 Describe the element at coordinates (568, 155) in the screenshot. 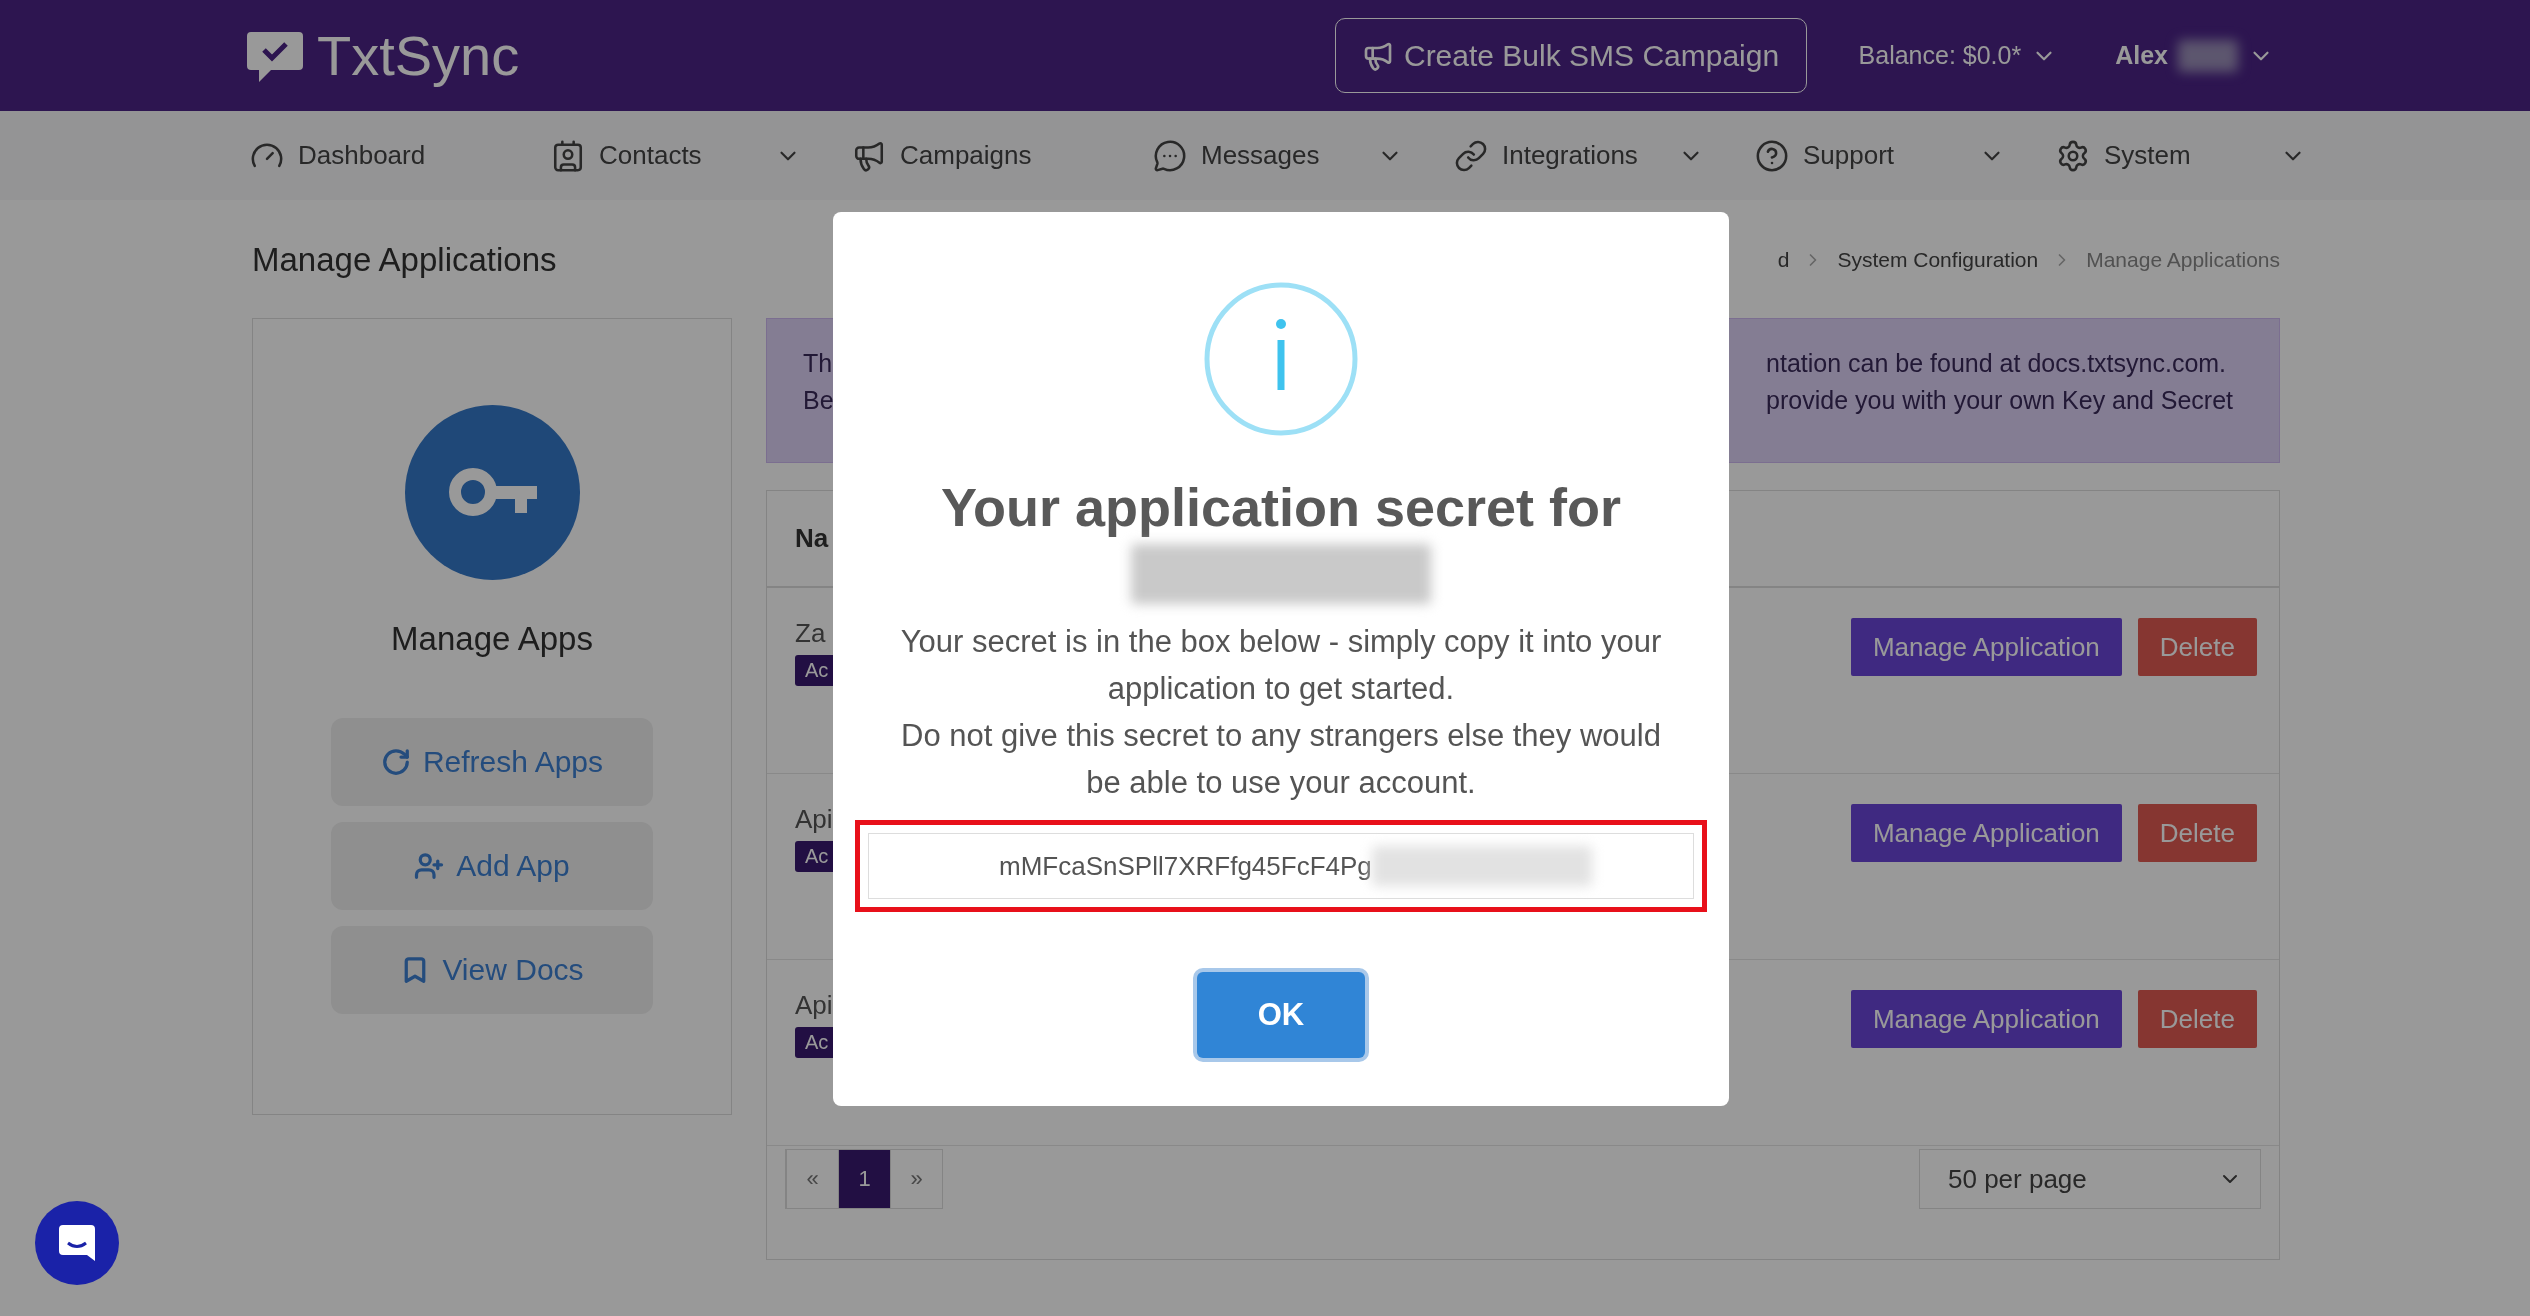

I see `contacts-icon` at that location.